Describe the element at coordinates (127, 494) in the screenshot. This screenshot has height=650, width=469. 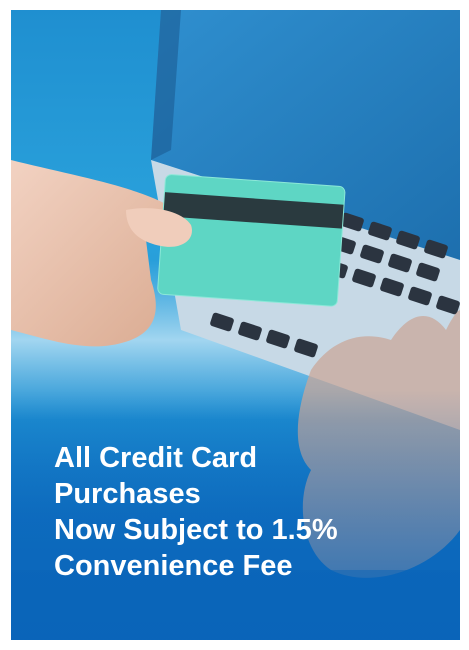
I see `headline-line-2: Purchases` at that location.